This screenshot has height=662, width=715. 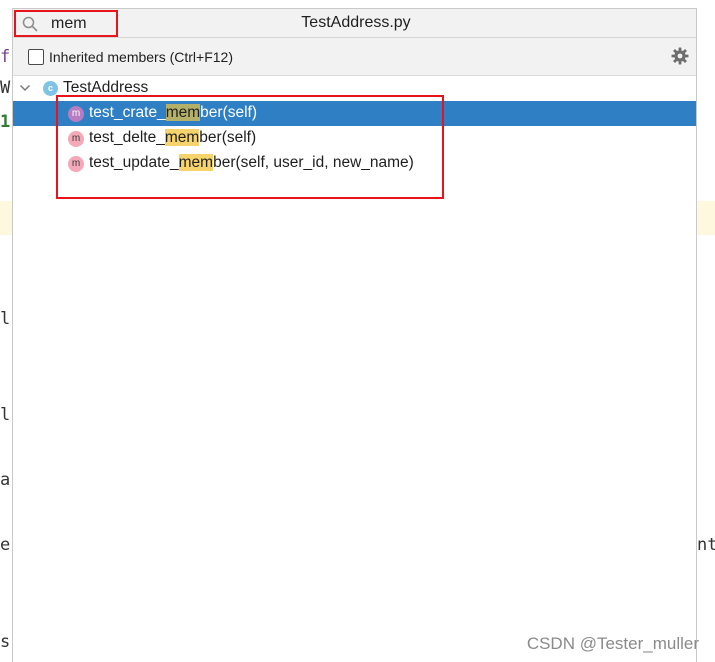 What do you see at coordinates (706, 545) in the screenshot?
I see `editor-code-fragment: nt` at bounding box center [706, 545].